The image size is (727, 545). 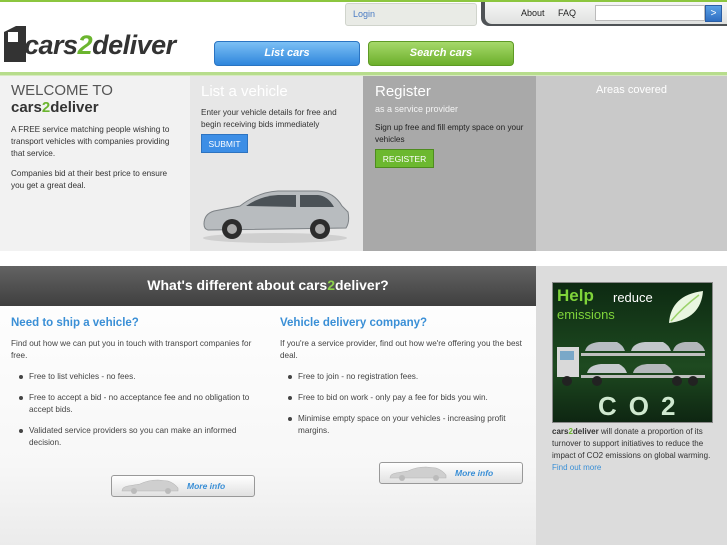 What do you see at coordinates (400, 377) in the screenshot?
I see `list-item: Free to join - no registration fees.` at bounding box center [400, 377].